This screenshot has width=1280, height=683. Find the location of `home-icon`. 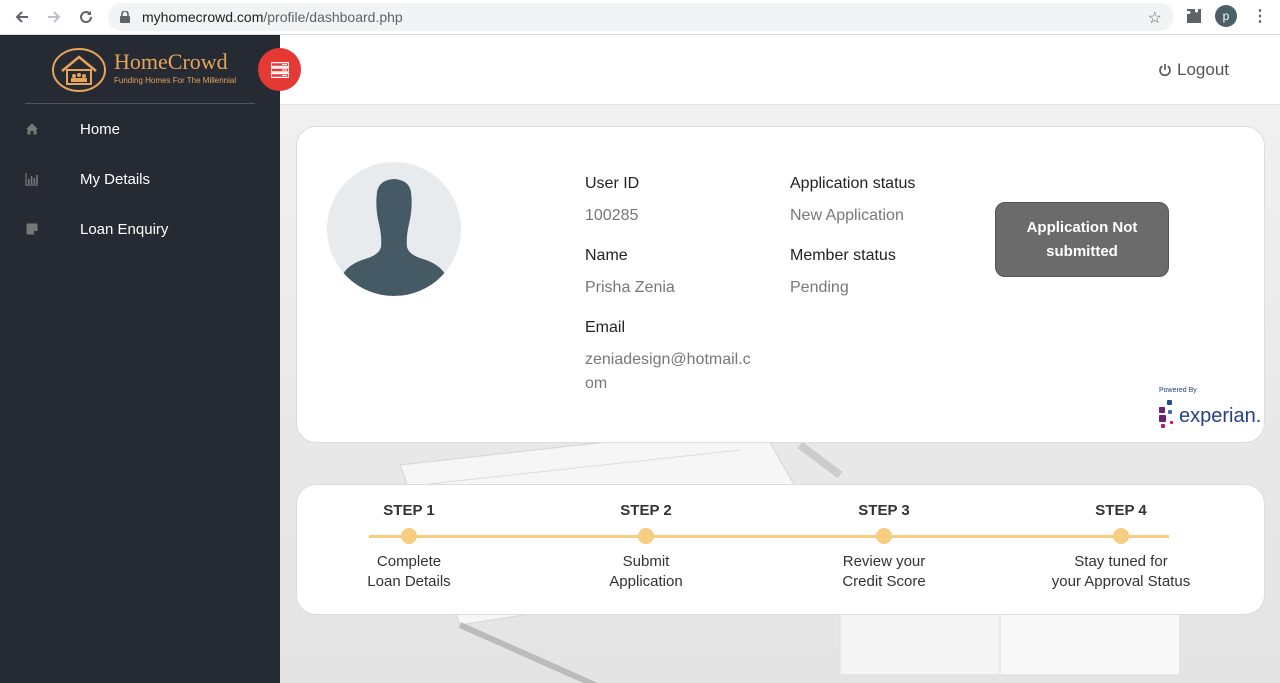

home-icon is located at coordinates (32, 129).